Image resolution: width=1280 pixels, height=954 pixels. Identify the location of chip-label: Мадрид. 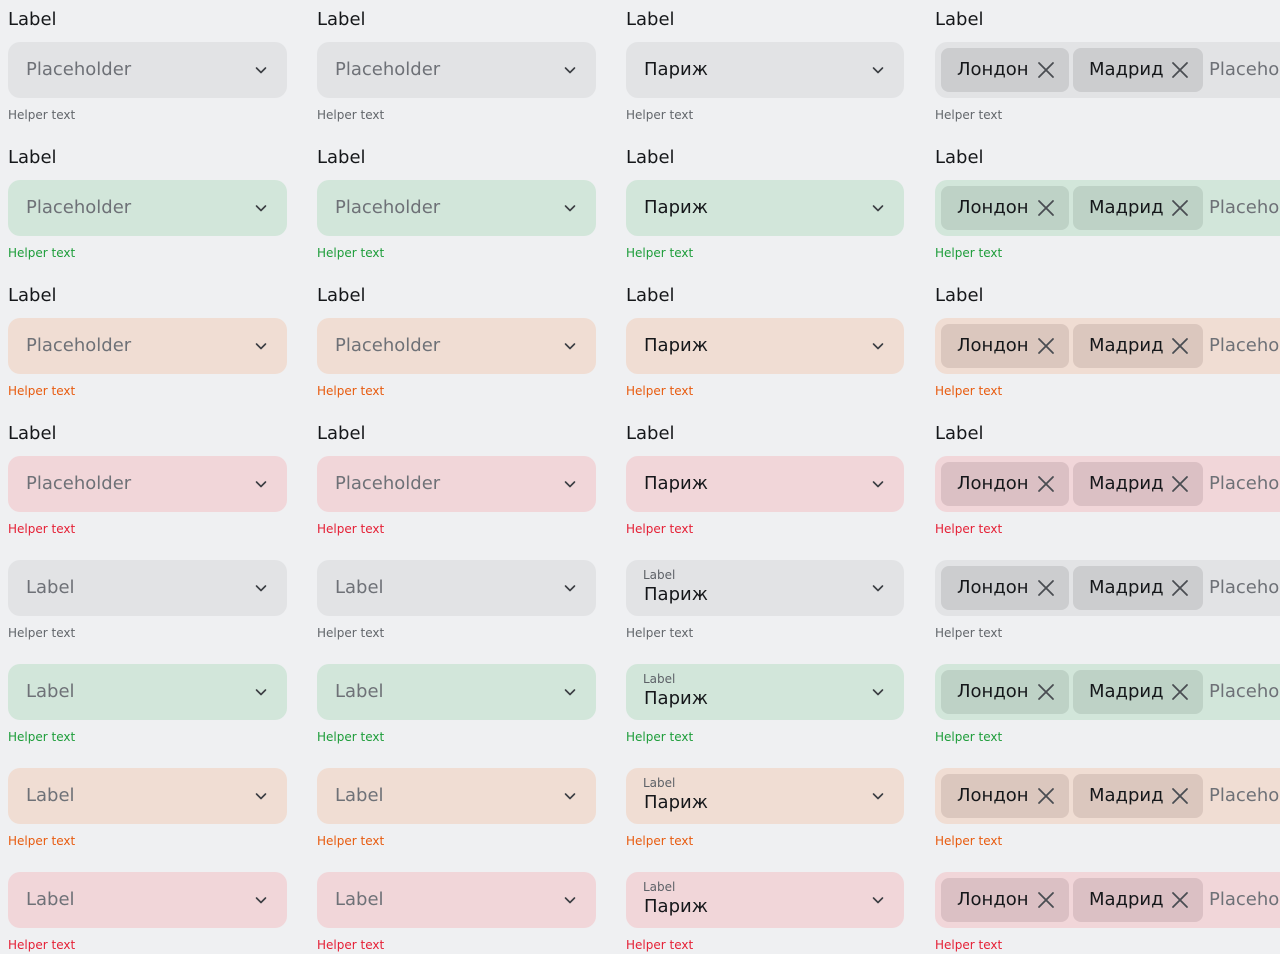
(1126, 483).